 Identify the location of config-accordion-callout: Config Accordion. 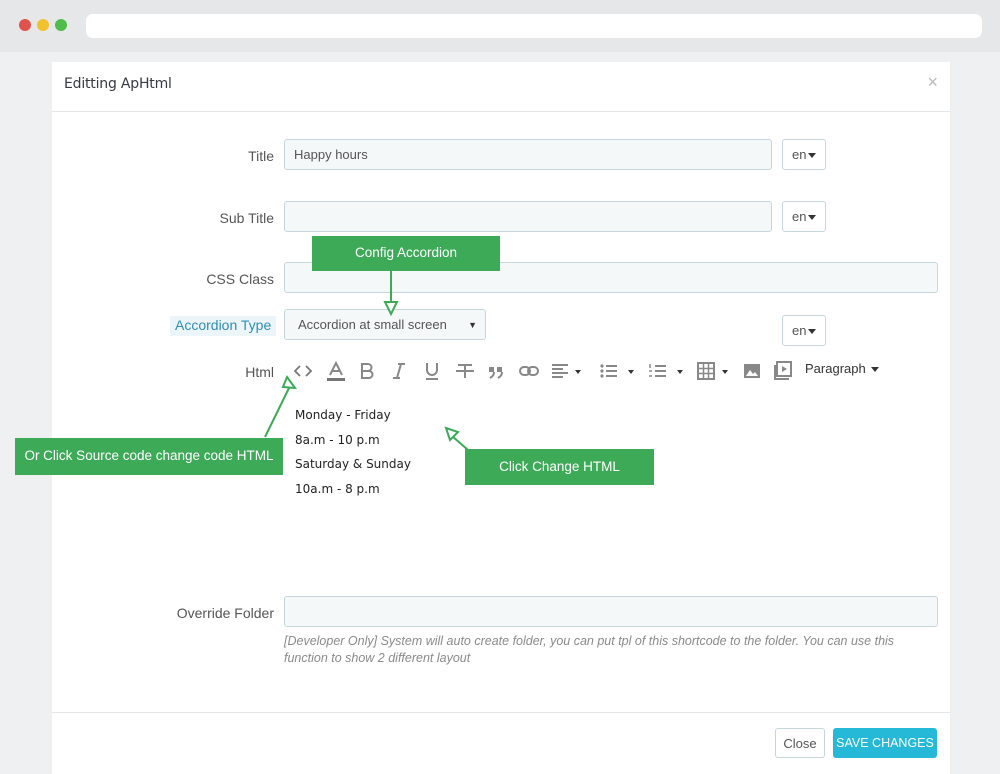
(406, 253).